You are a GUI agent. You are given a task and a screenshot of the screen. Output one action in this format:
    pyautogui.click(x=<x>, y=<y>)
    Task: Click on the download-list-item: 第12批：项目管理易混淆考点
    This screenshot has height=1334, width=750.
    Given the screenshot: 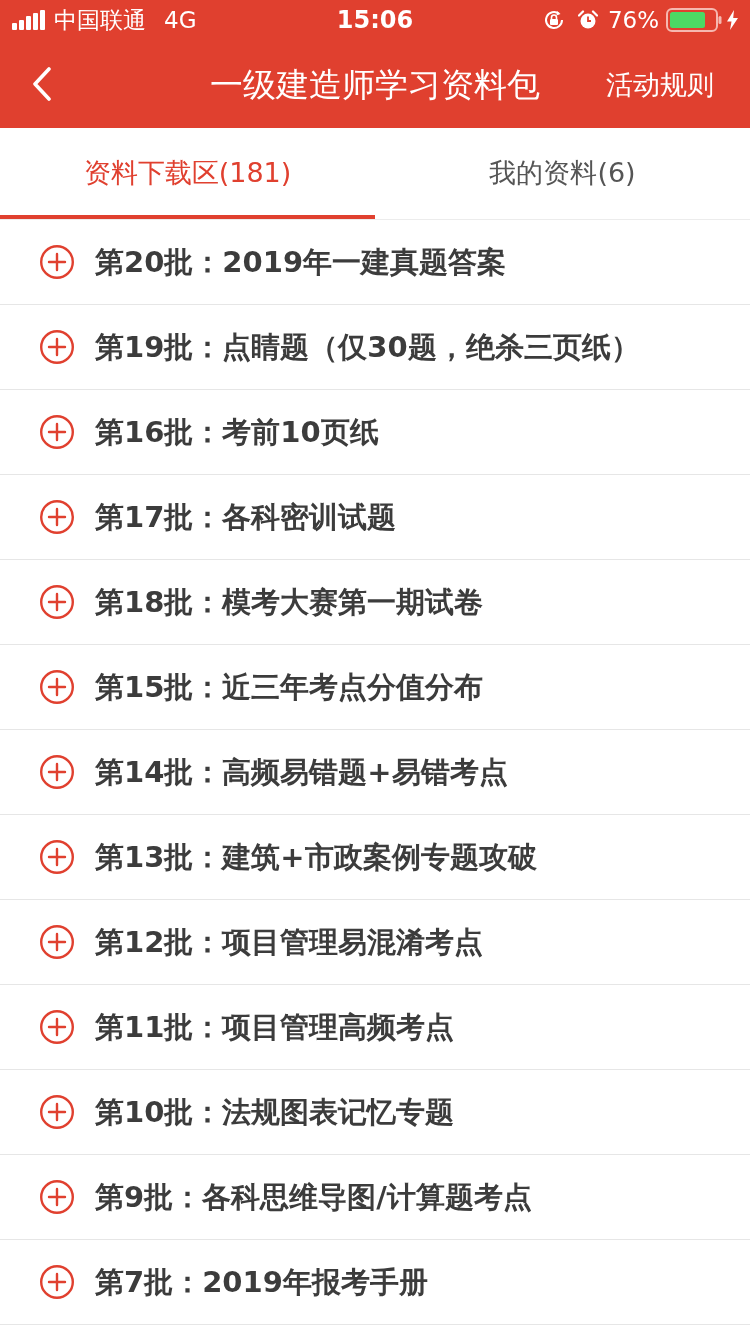 What is the action you would take?
    pyautogui.click(x=375, y=942)
    